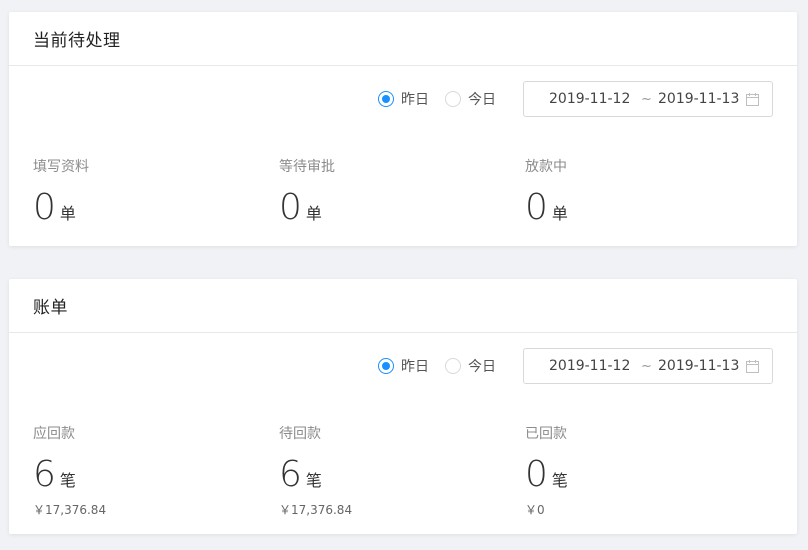  I want to click on stat-awaiting-approval: 等待审批 0 单, so click(402, 192).